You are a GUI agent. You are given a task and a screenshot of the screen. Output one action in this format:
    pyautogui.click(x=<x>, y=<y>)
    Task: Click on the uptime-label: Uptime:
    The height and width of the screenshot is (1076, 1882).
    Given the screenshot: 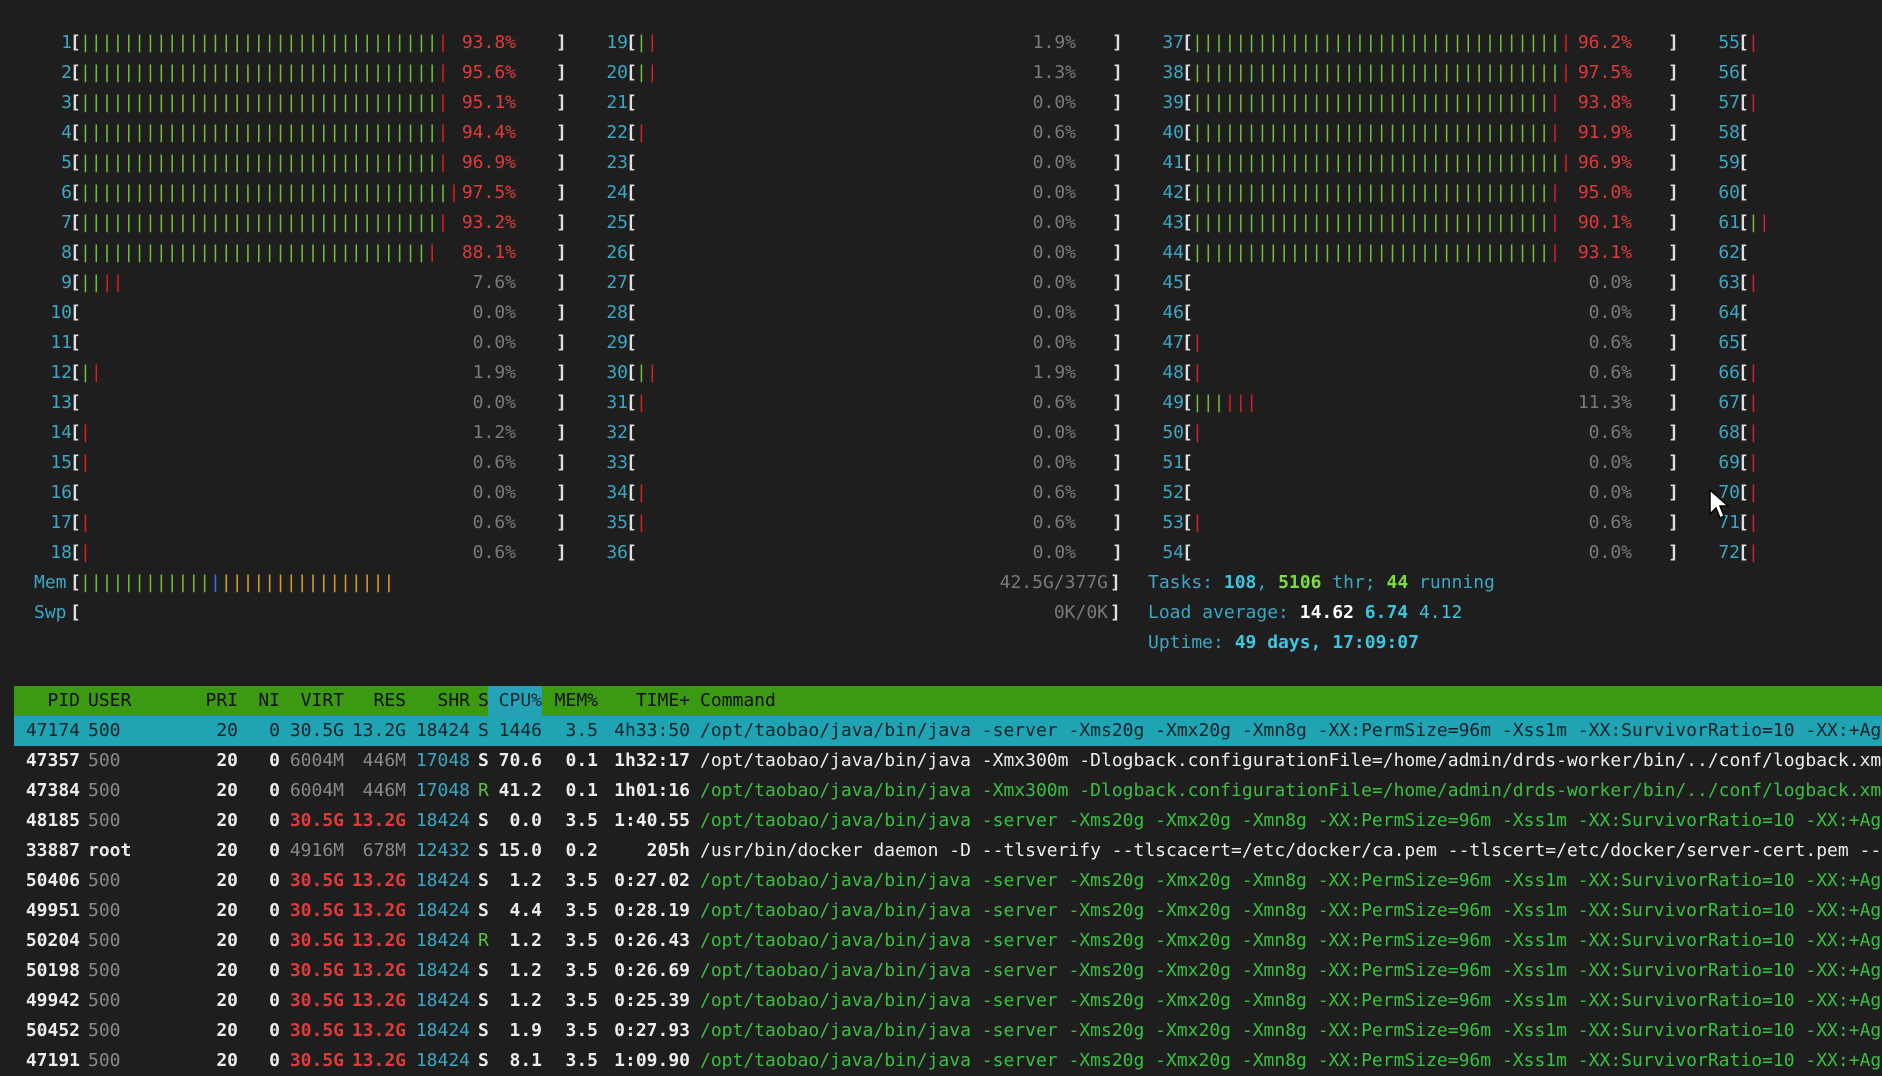 What is the action you would take?
    pyautogui.click(x=1186, y=642)
    